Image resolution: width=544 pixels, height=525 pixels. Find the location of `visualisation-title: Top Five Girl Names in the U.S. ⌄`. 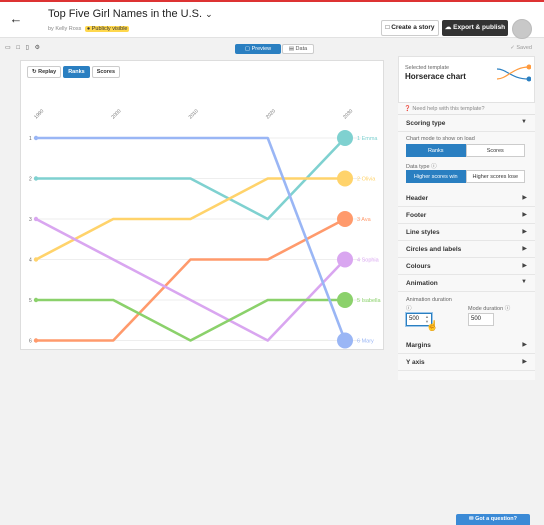

visualisation-title: Top Five Girl Names in the U.S. ⌄ is located at coordinates (130, 14).